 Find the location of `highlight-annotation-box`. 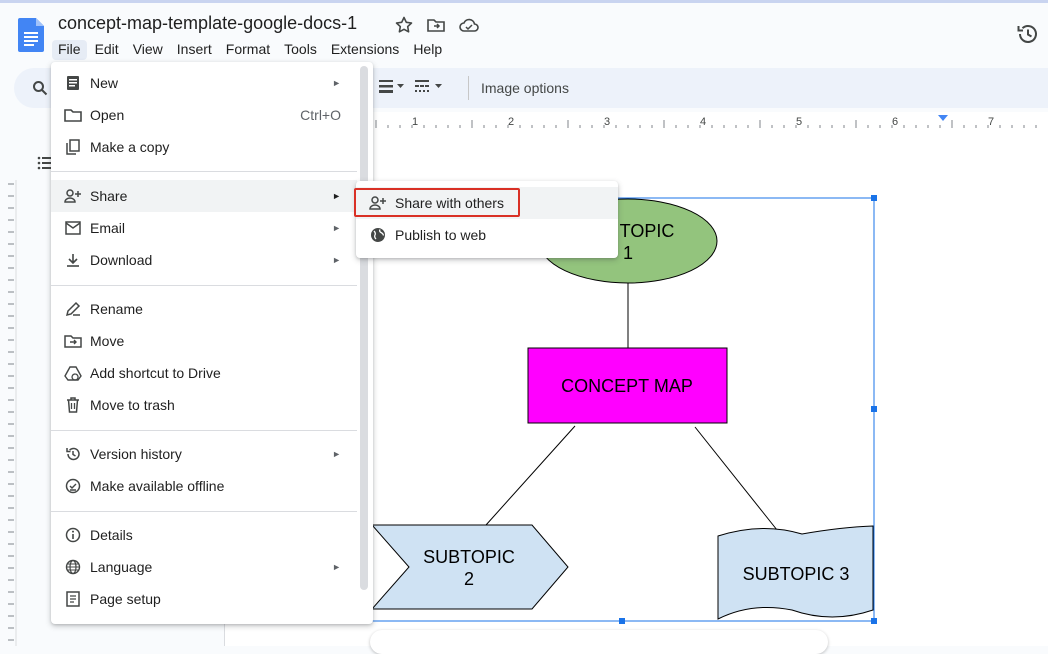

highlight-annotation-box is located at coordinates (437, 202).